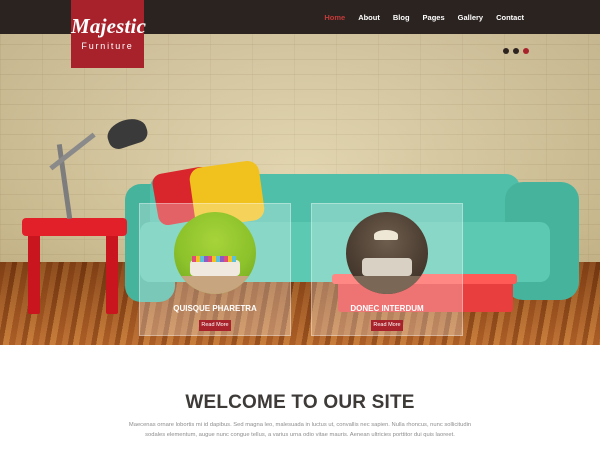 Image resolution: width=600 pixels, height=450 pixels. Describe the element at coordinates (369, 17) in the screenshot. I see `nav-about: About` at that location.